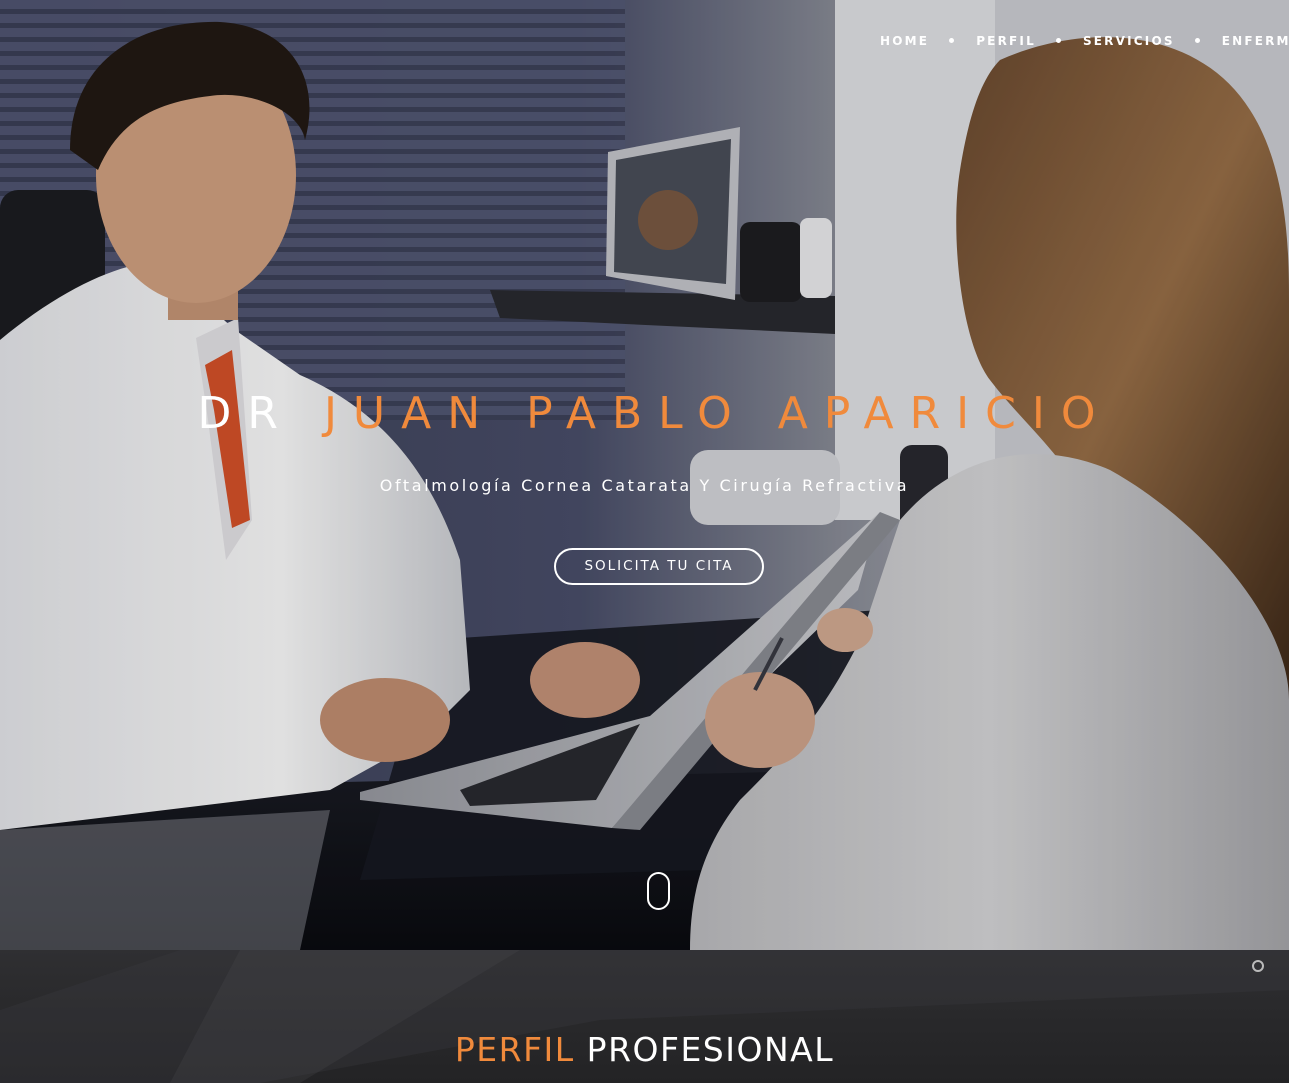 This screenshot has width=1289, height=1083. What do you see at coordinates (717, 413) in the screenshot?
I see `hero-title-name: JUAN PABLO APARICIO` at bounding box center [717, 413].